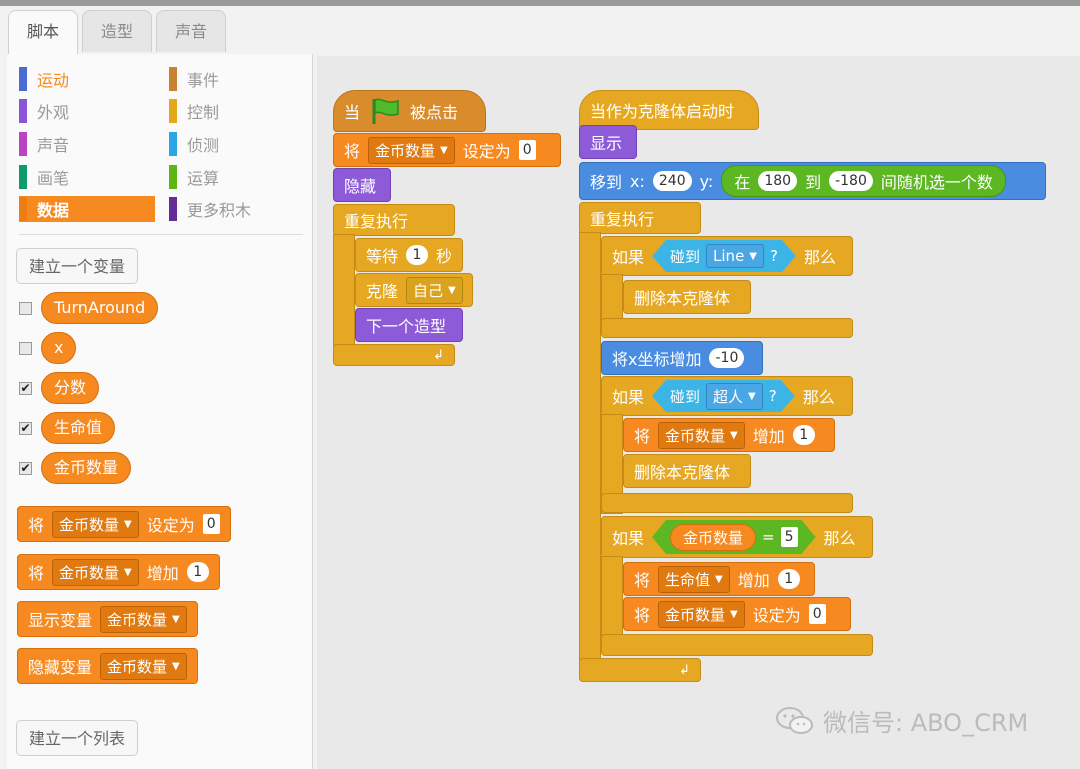 Image resolution: width=1080 pixels, height=769 pixels. I want to click on value-input: -10, so click(727, 358).